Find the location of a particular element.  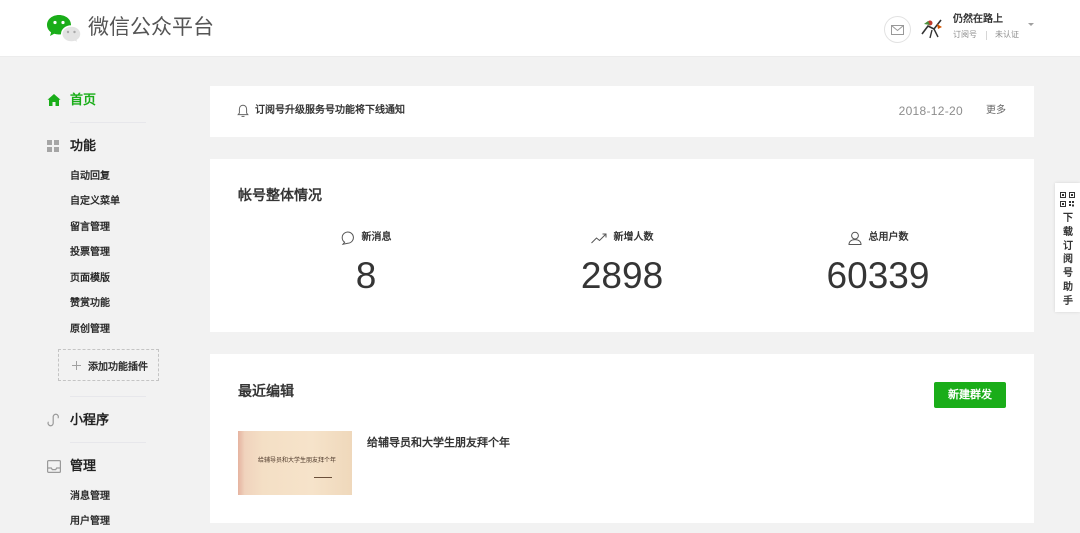

sidebar-section-management: 管理 is located at coordinates (71, 466).